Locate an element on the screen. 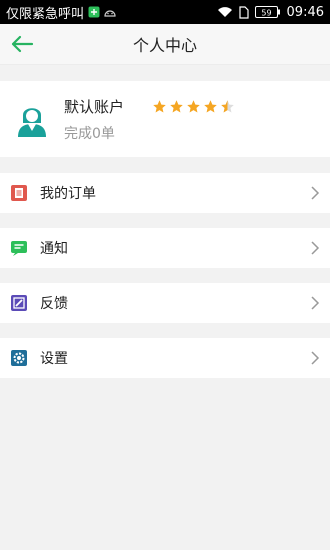 This screenshot has width=330, height=550. notification-icon is located at coordinates (19, 248).